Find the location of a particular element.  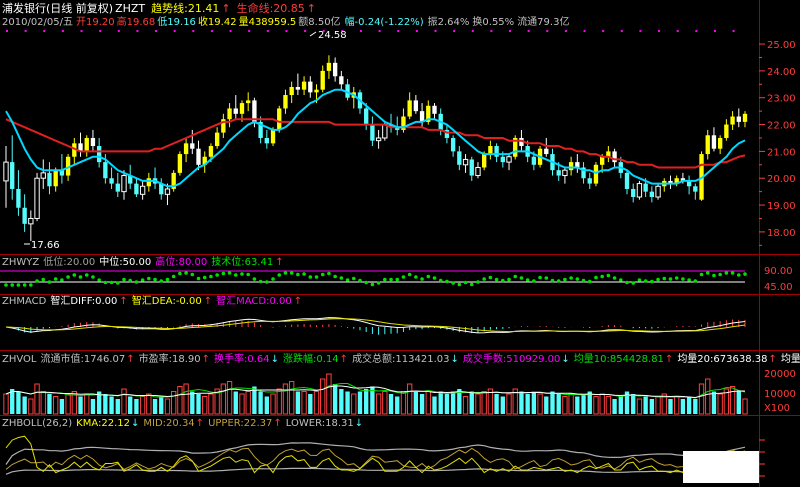

price-tick-label: 23.00 is located at coordinates (781, 99).